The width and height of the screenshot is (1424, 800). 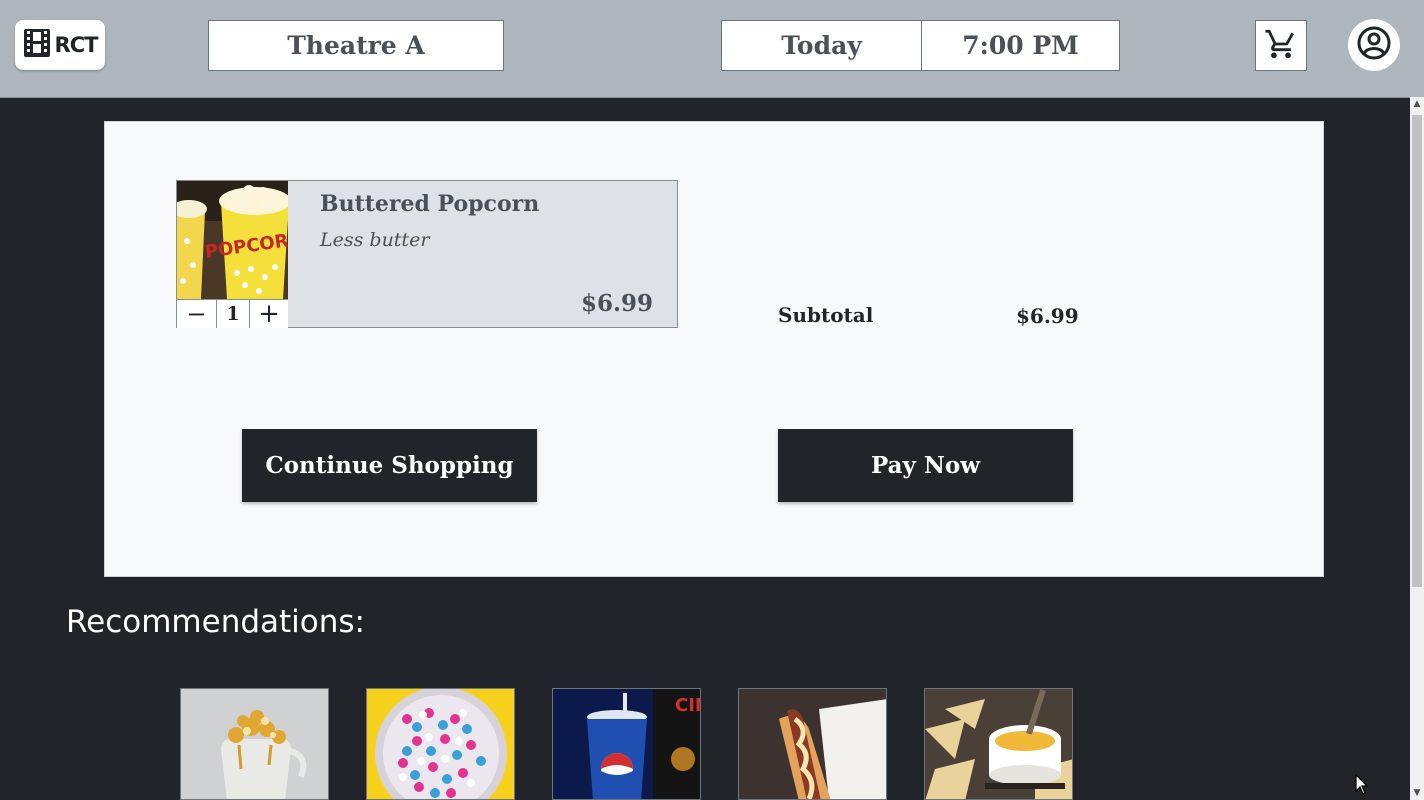 I want to click on top-navbar: RCT Theatre A Today 7:00 PM, so click(x=712, y=49).